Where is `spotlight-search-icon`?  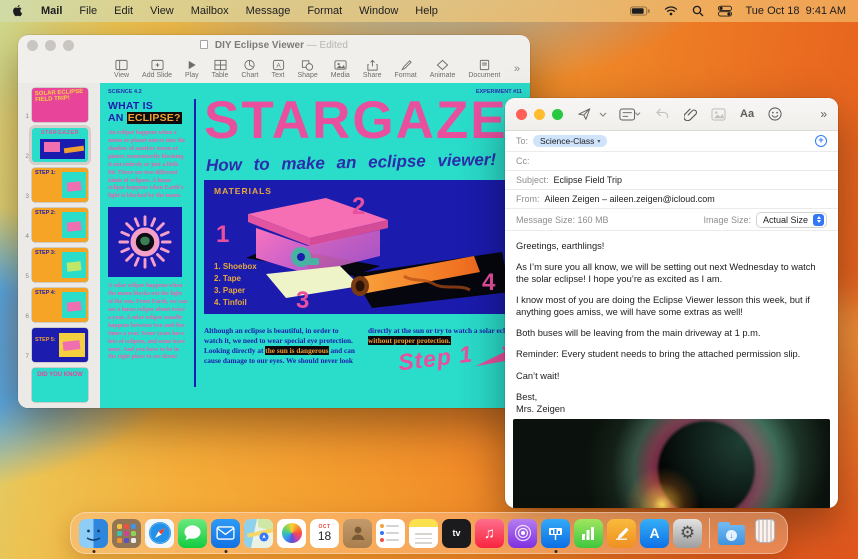
spotlight-search-icon is located at coordinates (698, 11).